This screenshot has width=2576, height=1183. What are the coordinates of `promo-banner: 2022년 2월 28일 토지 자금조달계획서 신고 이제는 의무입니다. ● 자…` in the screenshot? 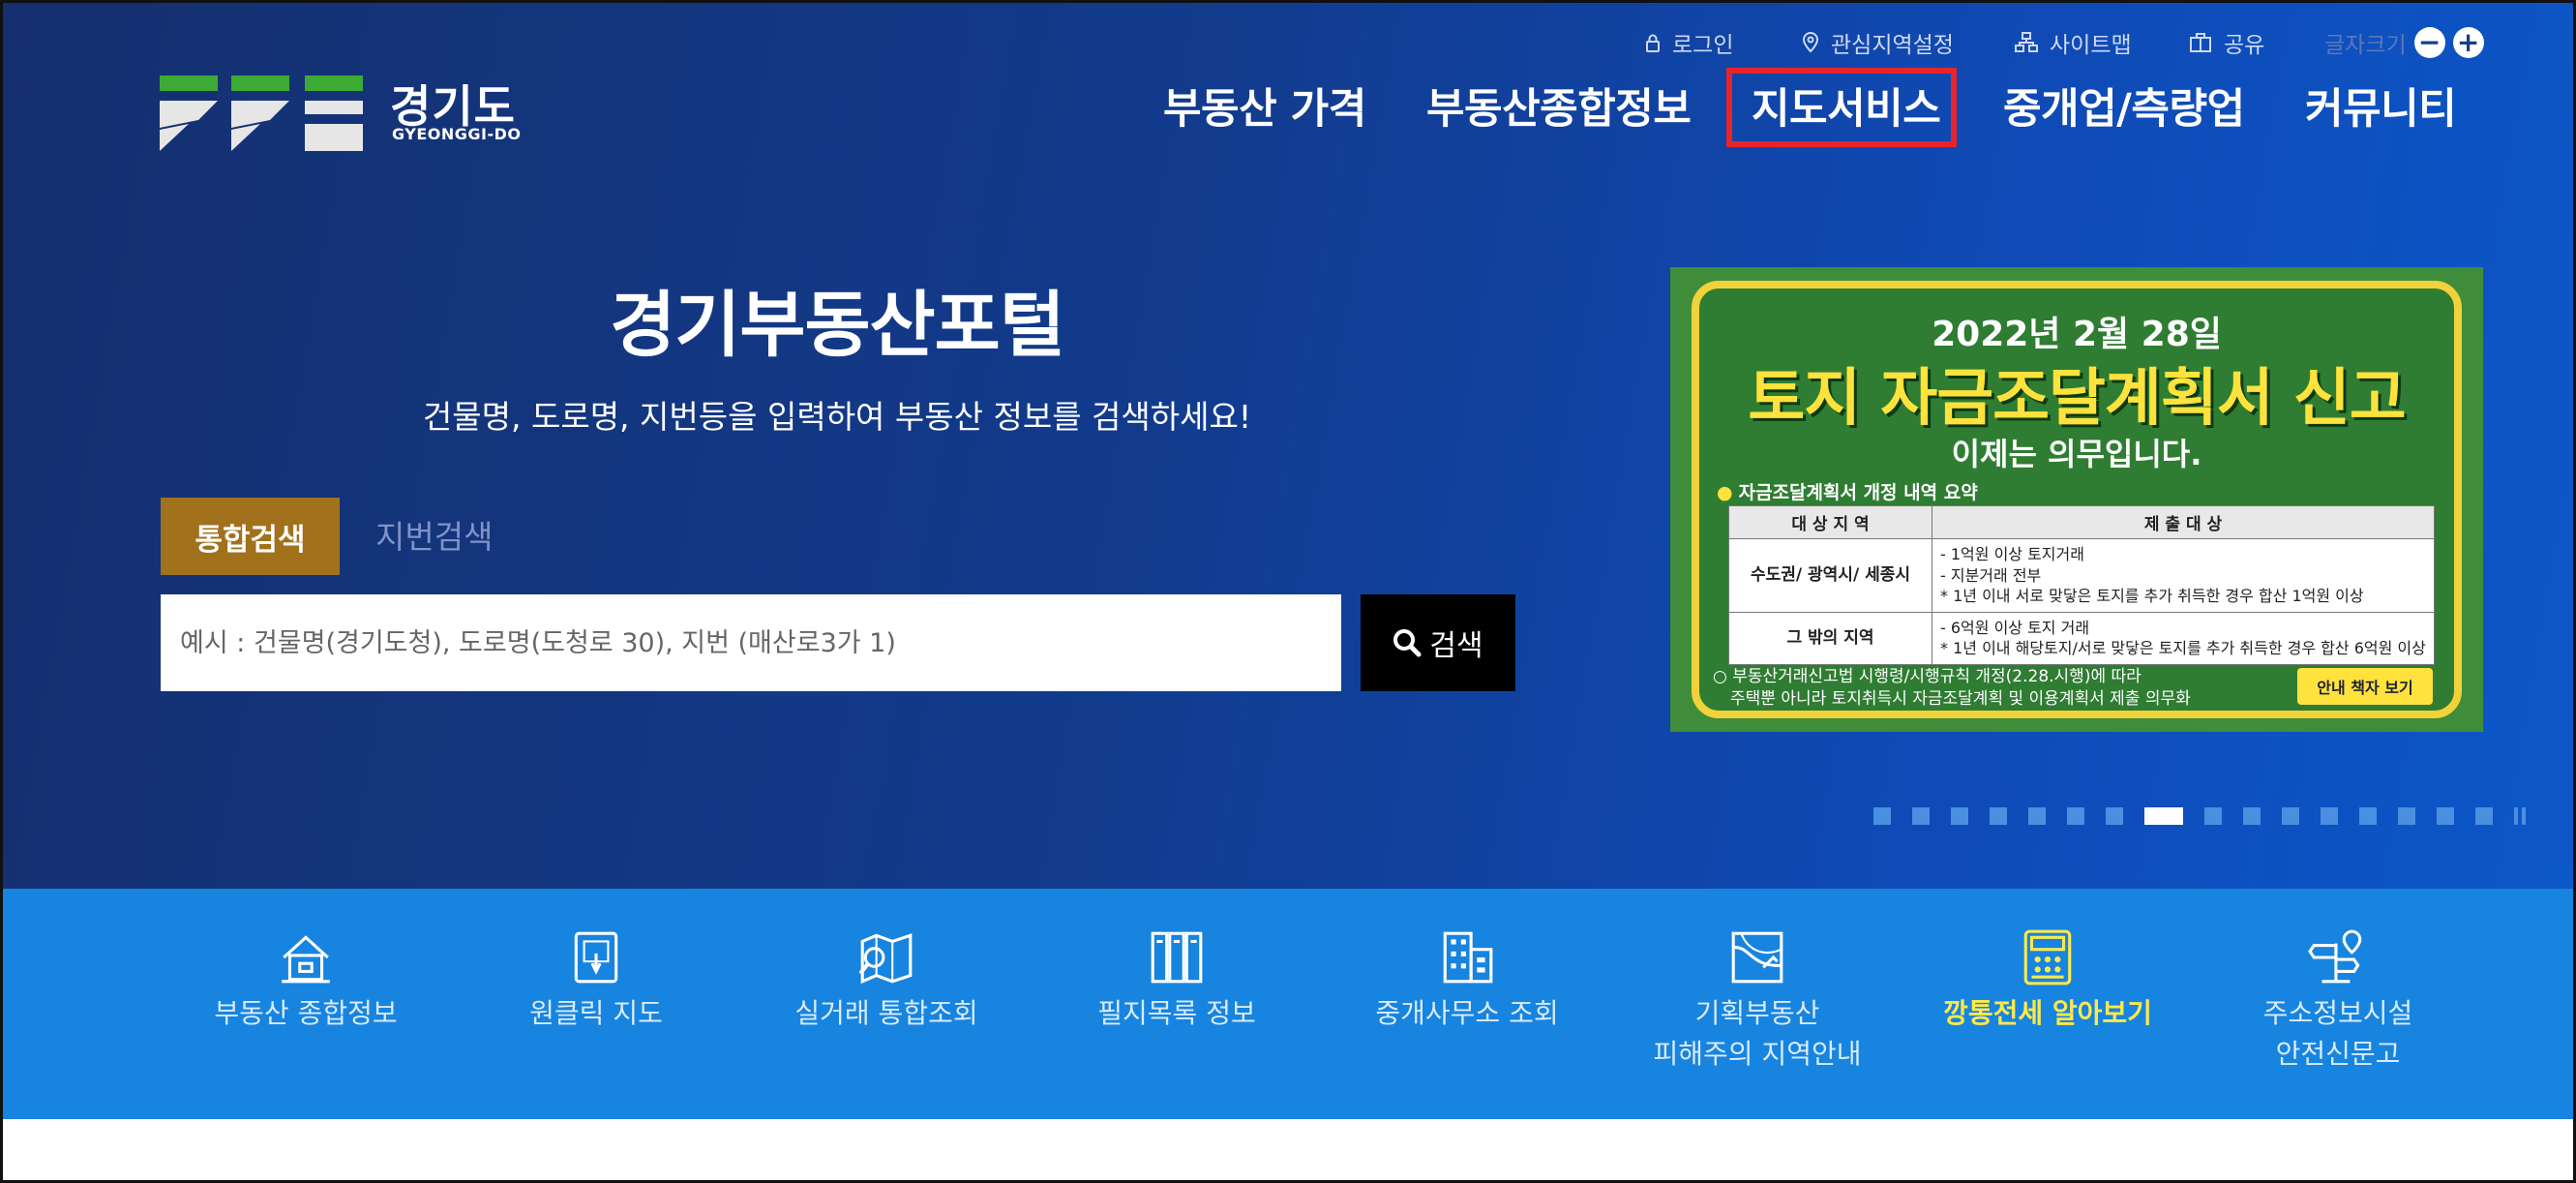 It's located at (2076, 500).